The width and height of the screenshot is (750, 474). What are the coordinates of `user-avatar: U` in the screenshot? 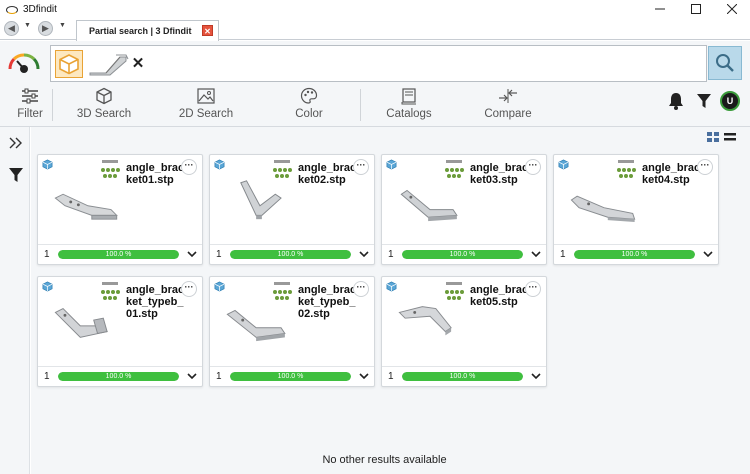 It's located at (730, 101).